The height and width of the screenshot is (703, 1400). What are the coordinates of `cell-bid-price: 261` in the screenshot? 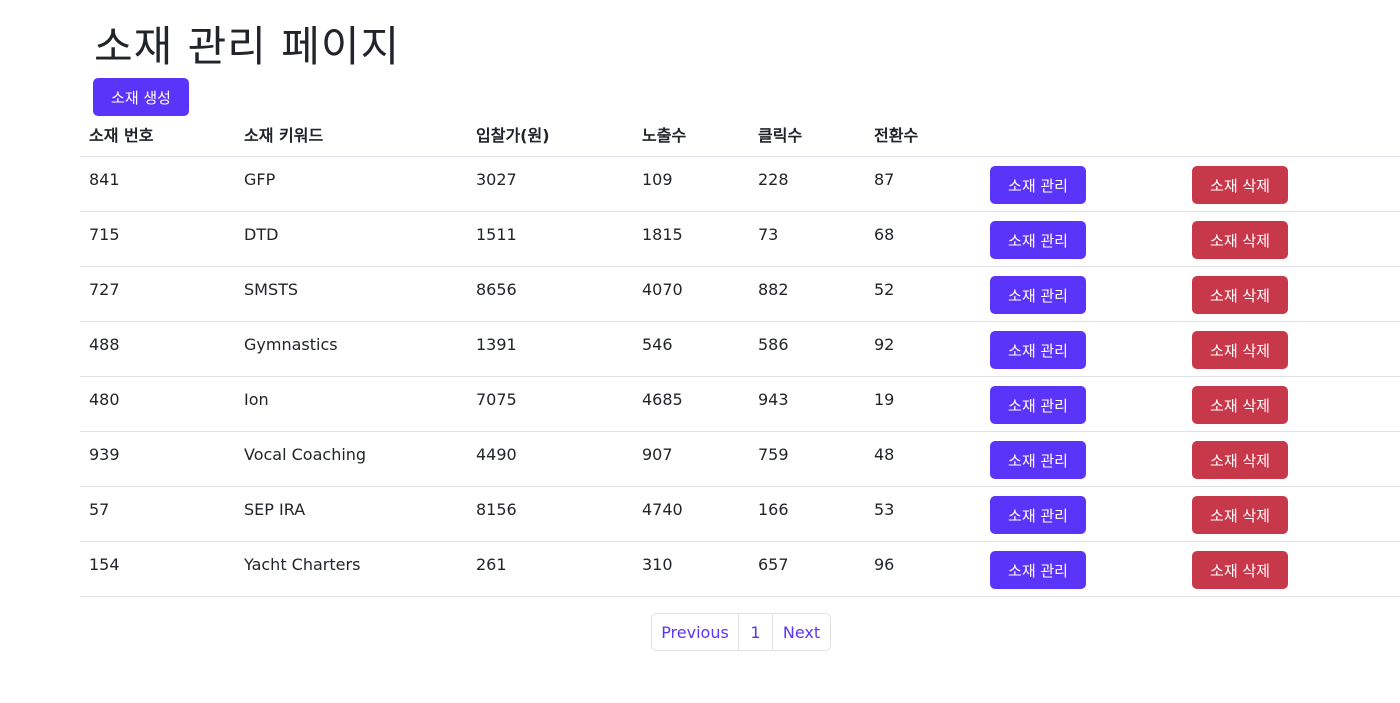 It's located at (491, 564).